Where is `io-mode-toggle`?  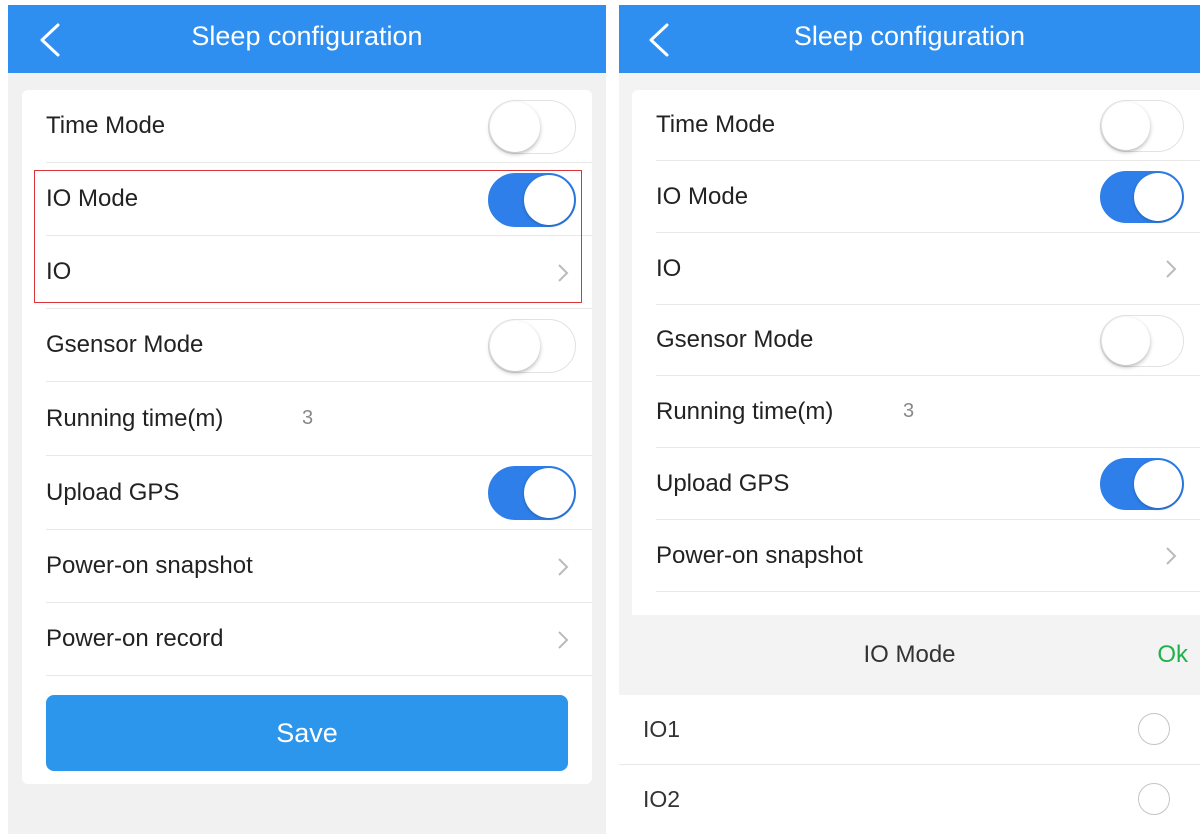 io-mode-toggle is located at coordinates (1142, 197).